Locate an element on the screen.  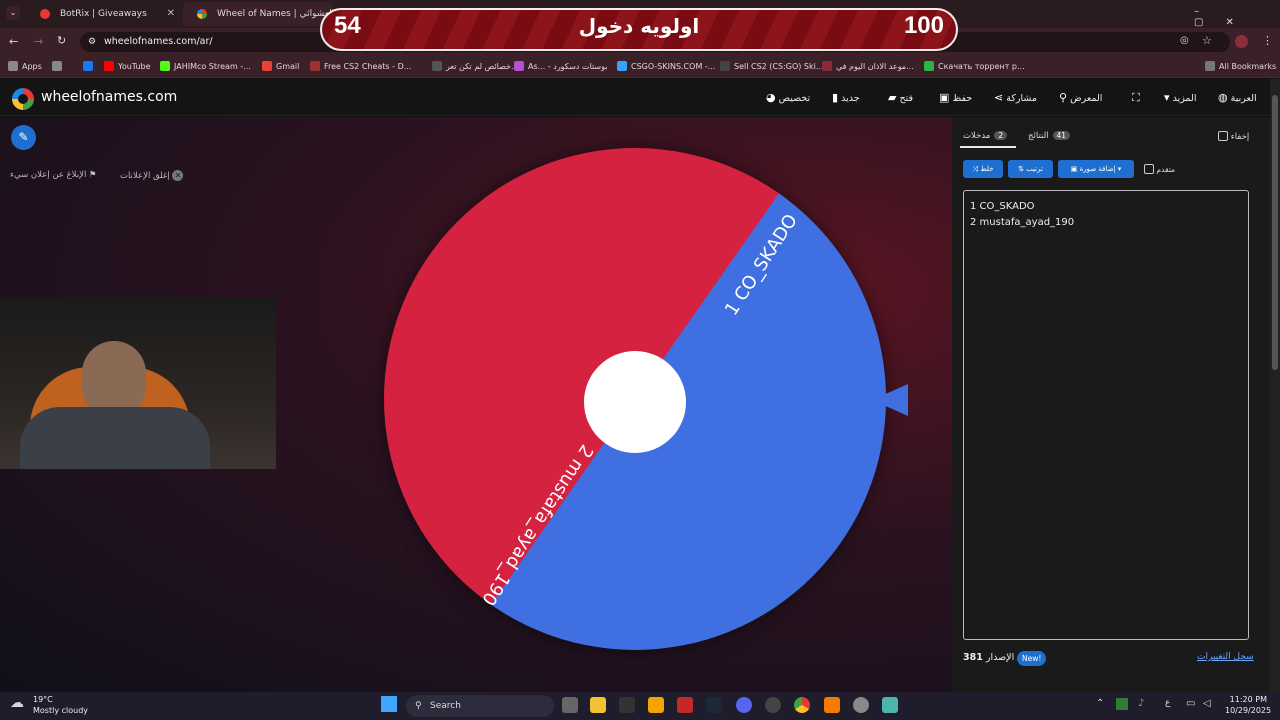
changelog-link: سجل التغييرات is located at coordinates (1225, 657).